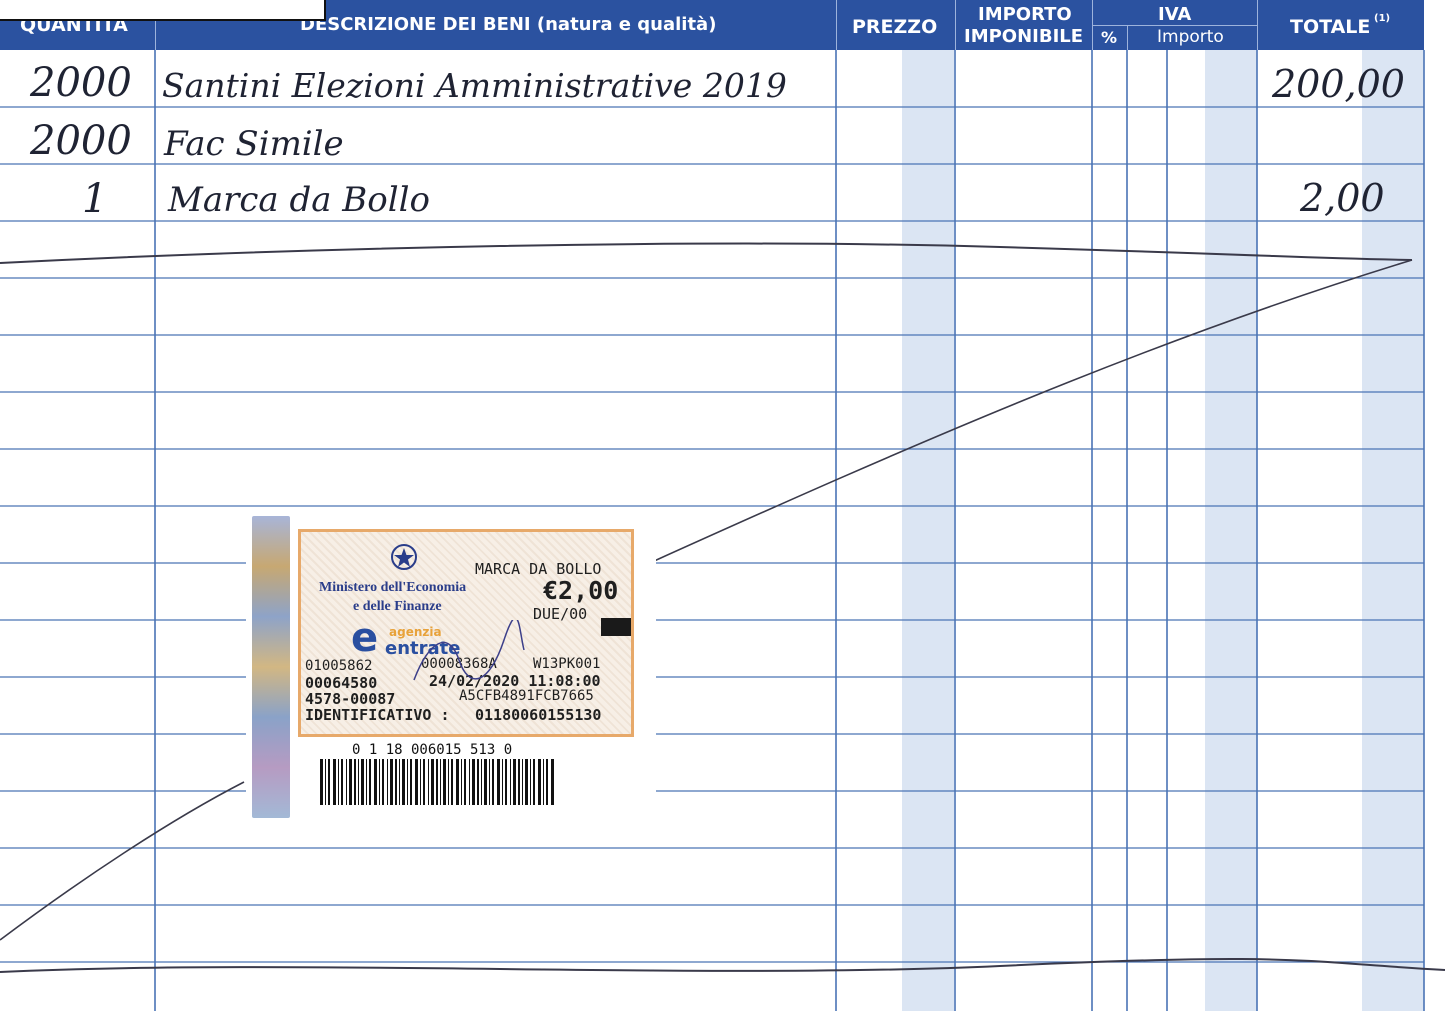 The height and width of the screenshot is (1011, 1445). What do you see at coordinates (437, 782) in the screenshot?
I see `barcode` at bounding box center [437, 782].